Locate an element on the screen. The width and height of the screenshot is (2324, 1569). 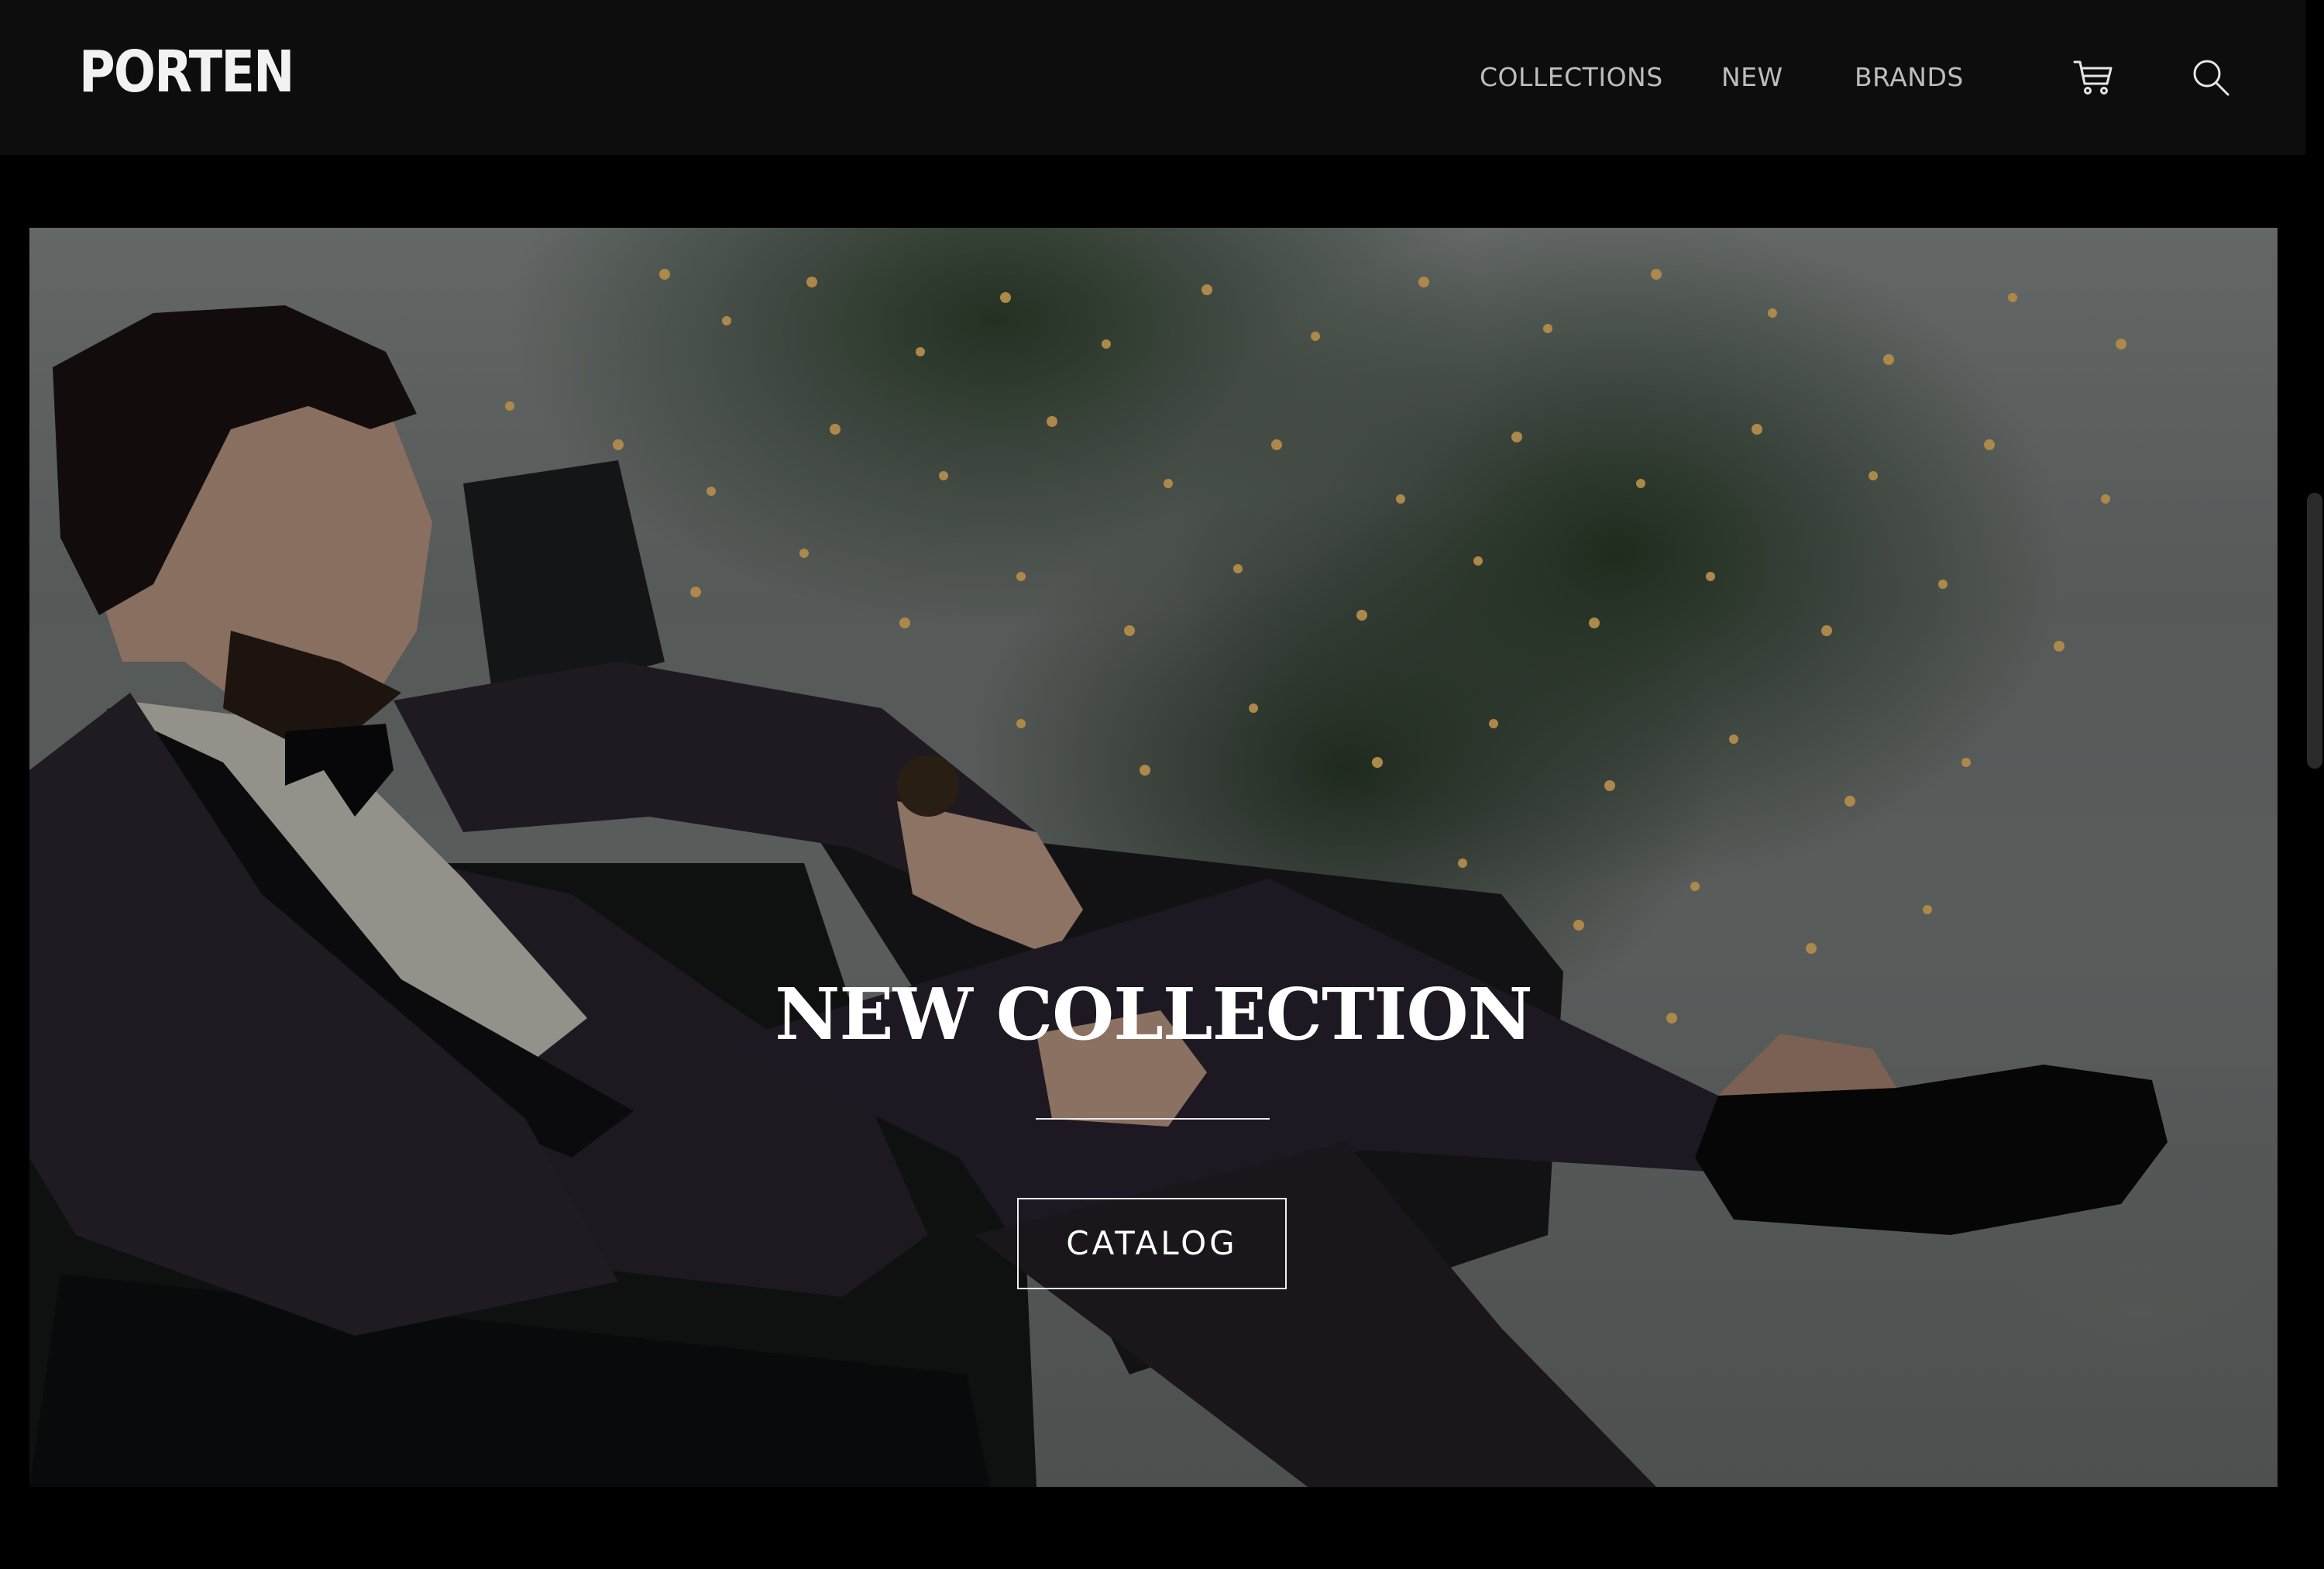
nav-brands: BRANDS is located at coordinates (1909, 78).